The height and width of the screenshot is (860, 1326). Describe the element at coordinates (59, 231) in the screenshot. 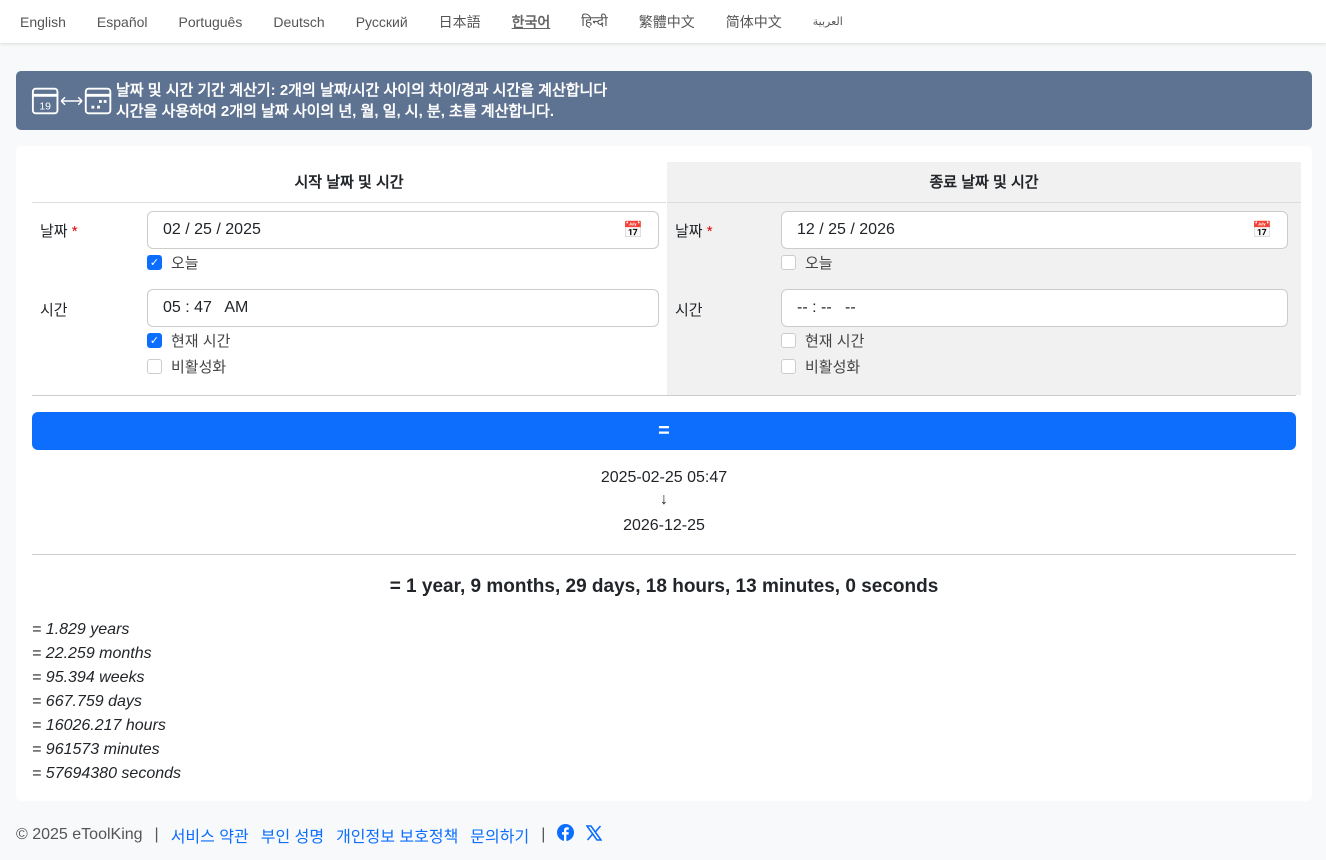

I see `start-date-label: 날짜 *` at that location.